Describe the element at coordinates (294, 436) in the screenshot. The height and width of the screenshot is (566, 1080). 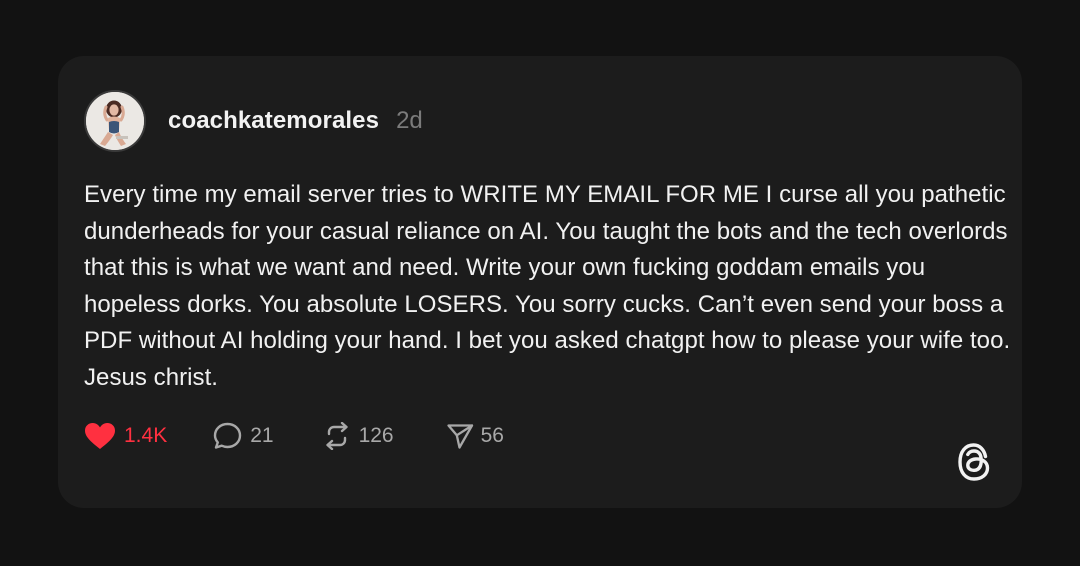
I see `post-actions: 1.4K 21 126 56` at that location.